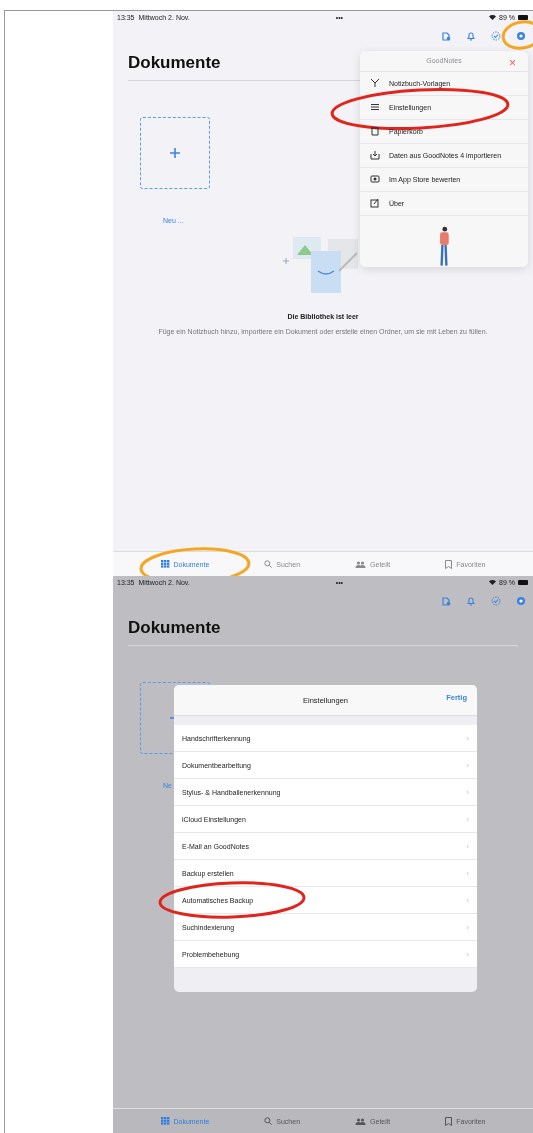 The width and height of the screenshot is (533, 1133). What do you see at coordinates (375, 179) in the screenshot?
I see `rate-icon` at bounding box center [375, 179].